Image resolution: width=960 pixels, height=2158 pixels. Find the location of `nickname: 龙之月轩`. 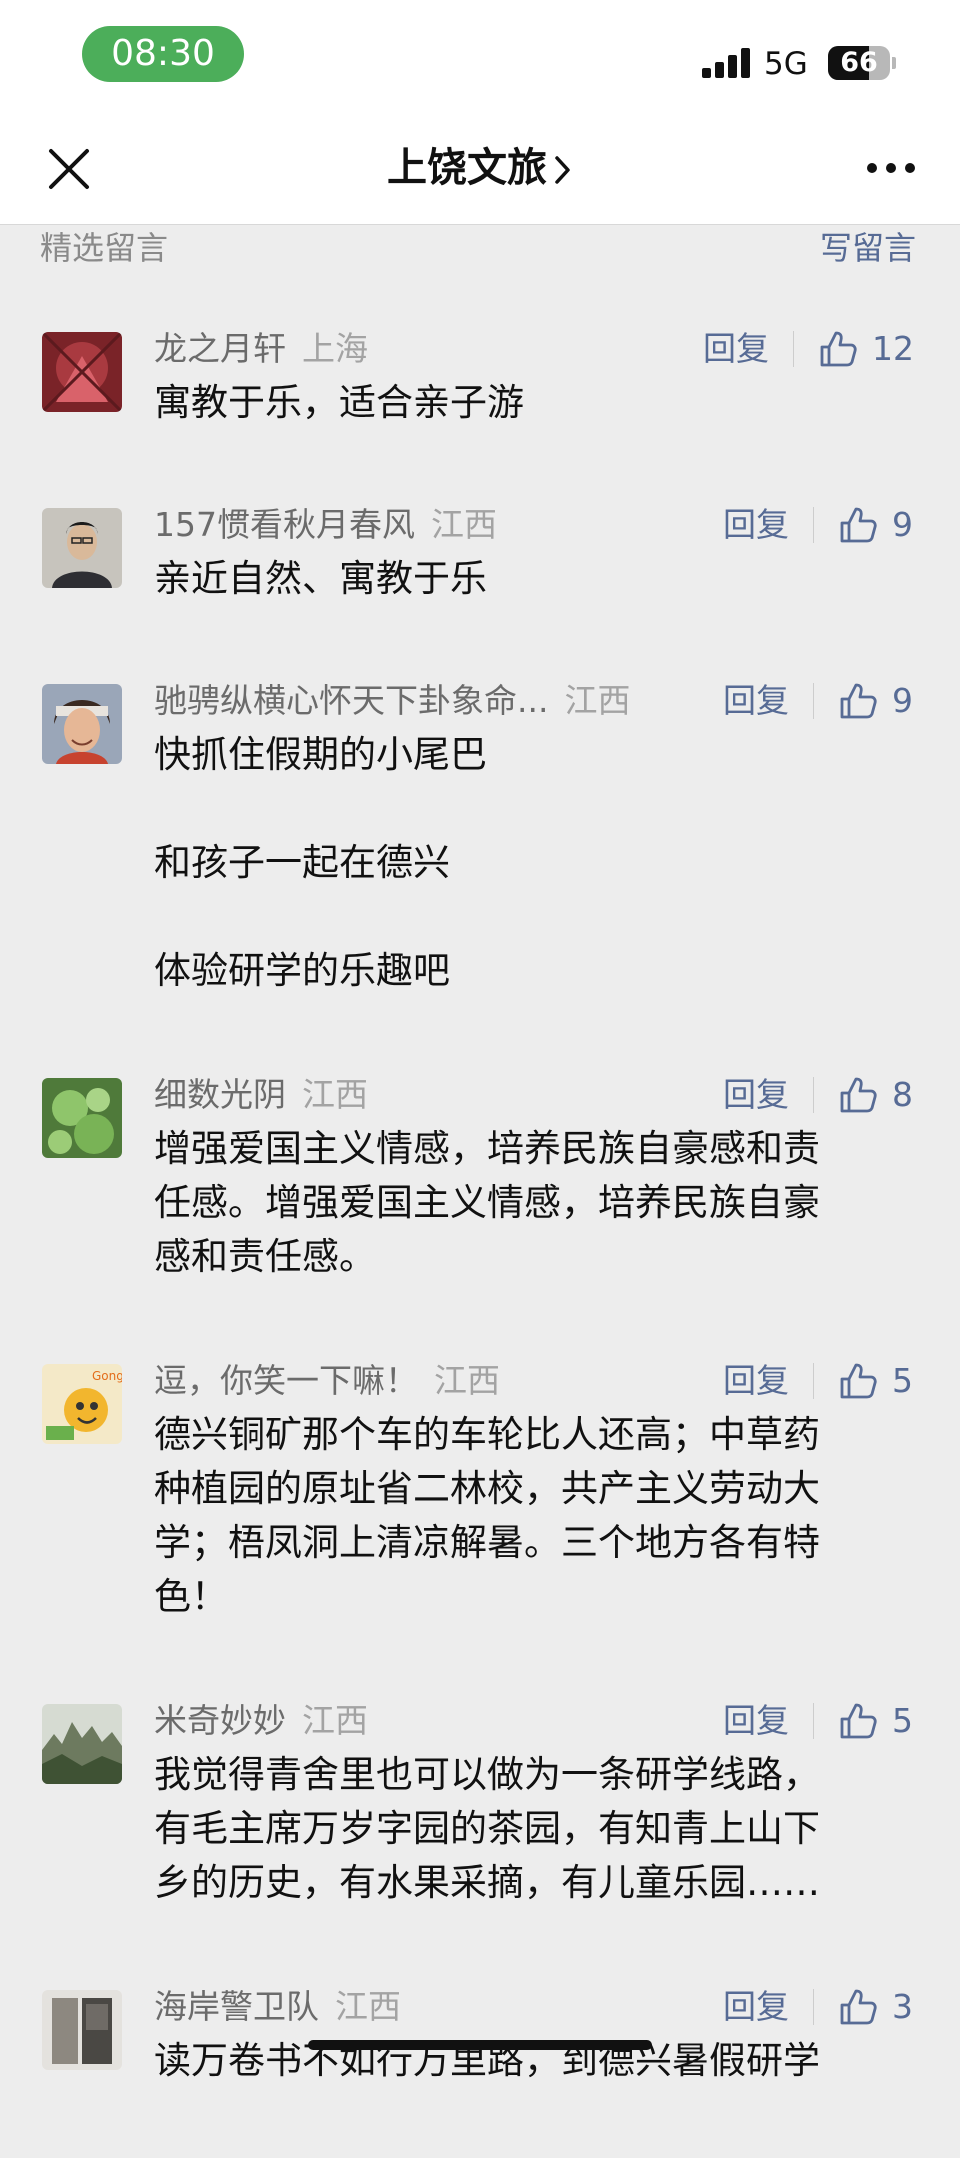

nickname: 龙之月轩 is located at coordinates (220, 348).